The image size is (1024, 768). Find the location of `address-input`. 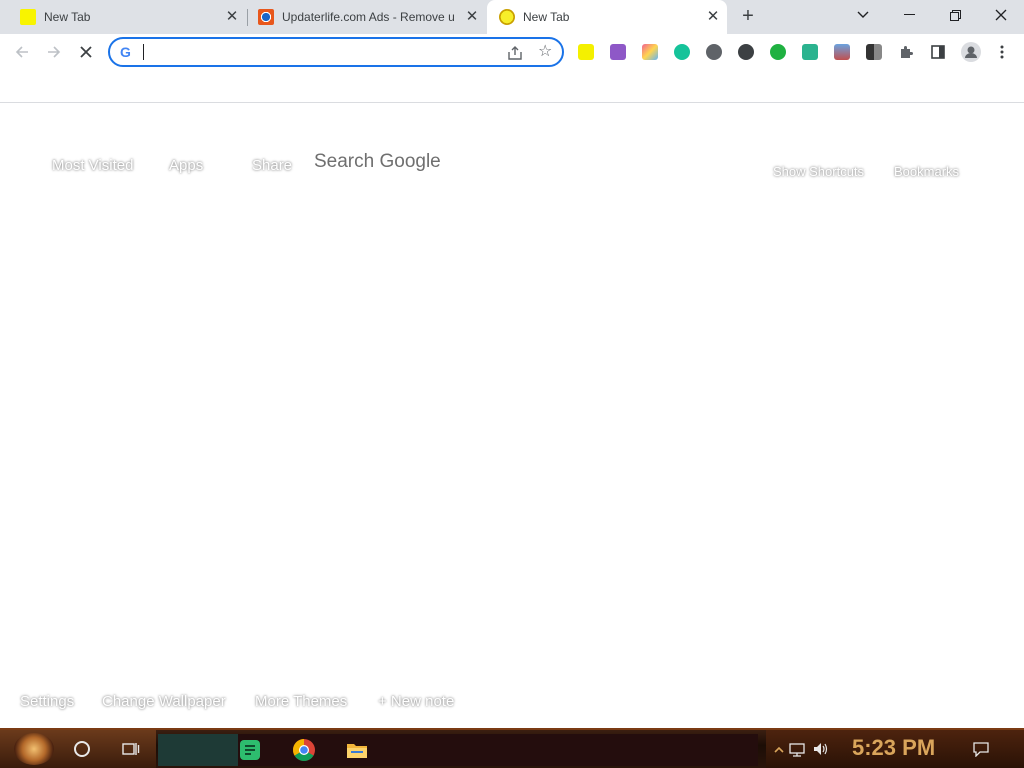

address-input is located at coordinates (317, 52).